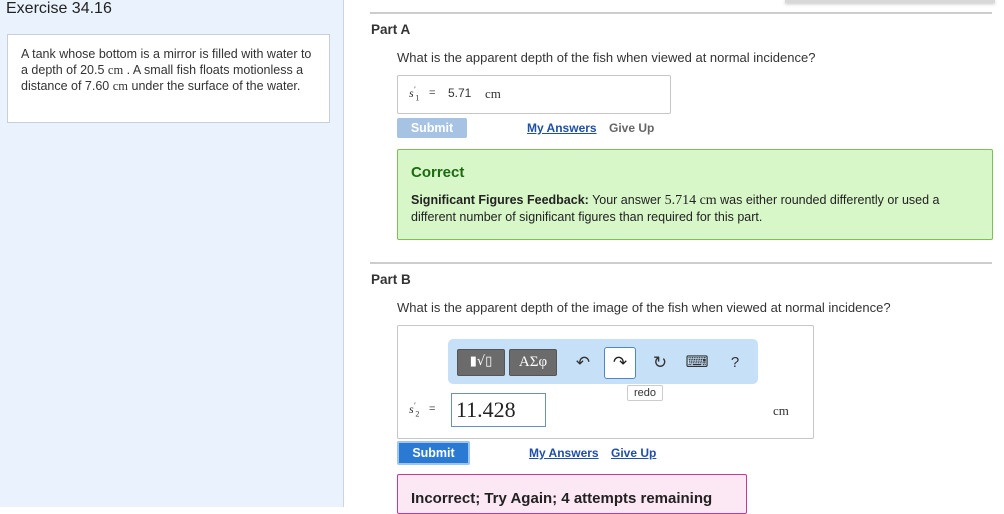  Describe the element at coordinates (735, 363) in the screenshot. I see `help-icon: ?` at that location.